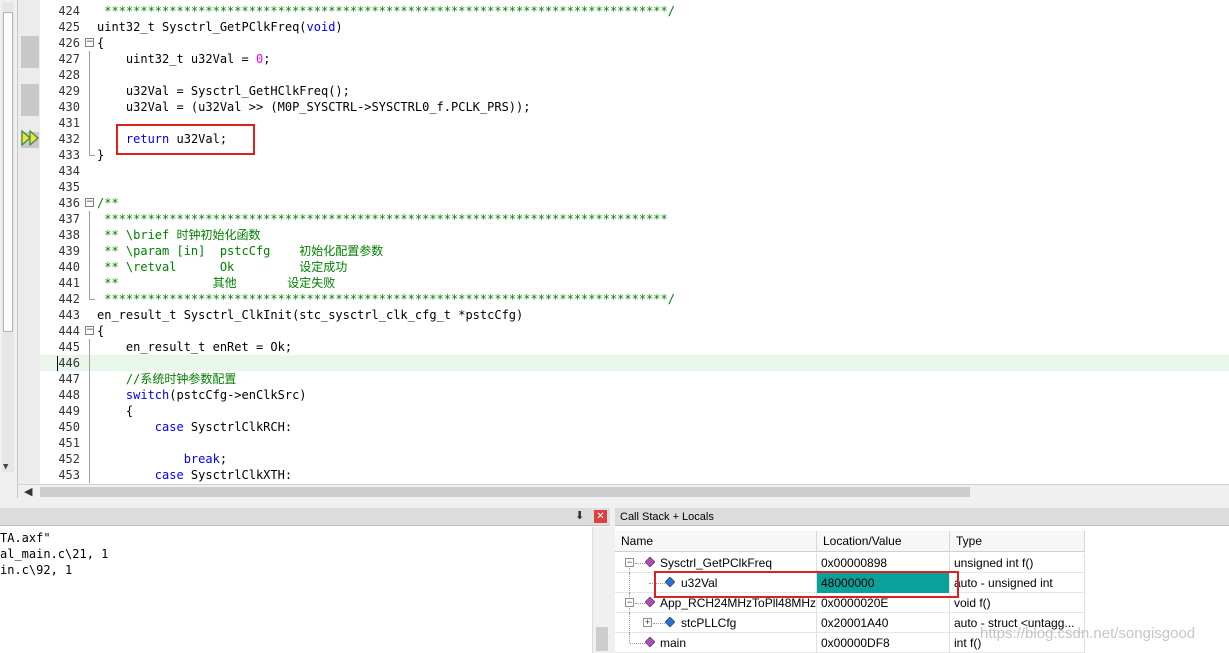  I want to click on line-number: 442, so click(69, 299).